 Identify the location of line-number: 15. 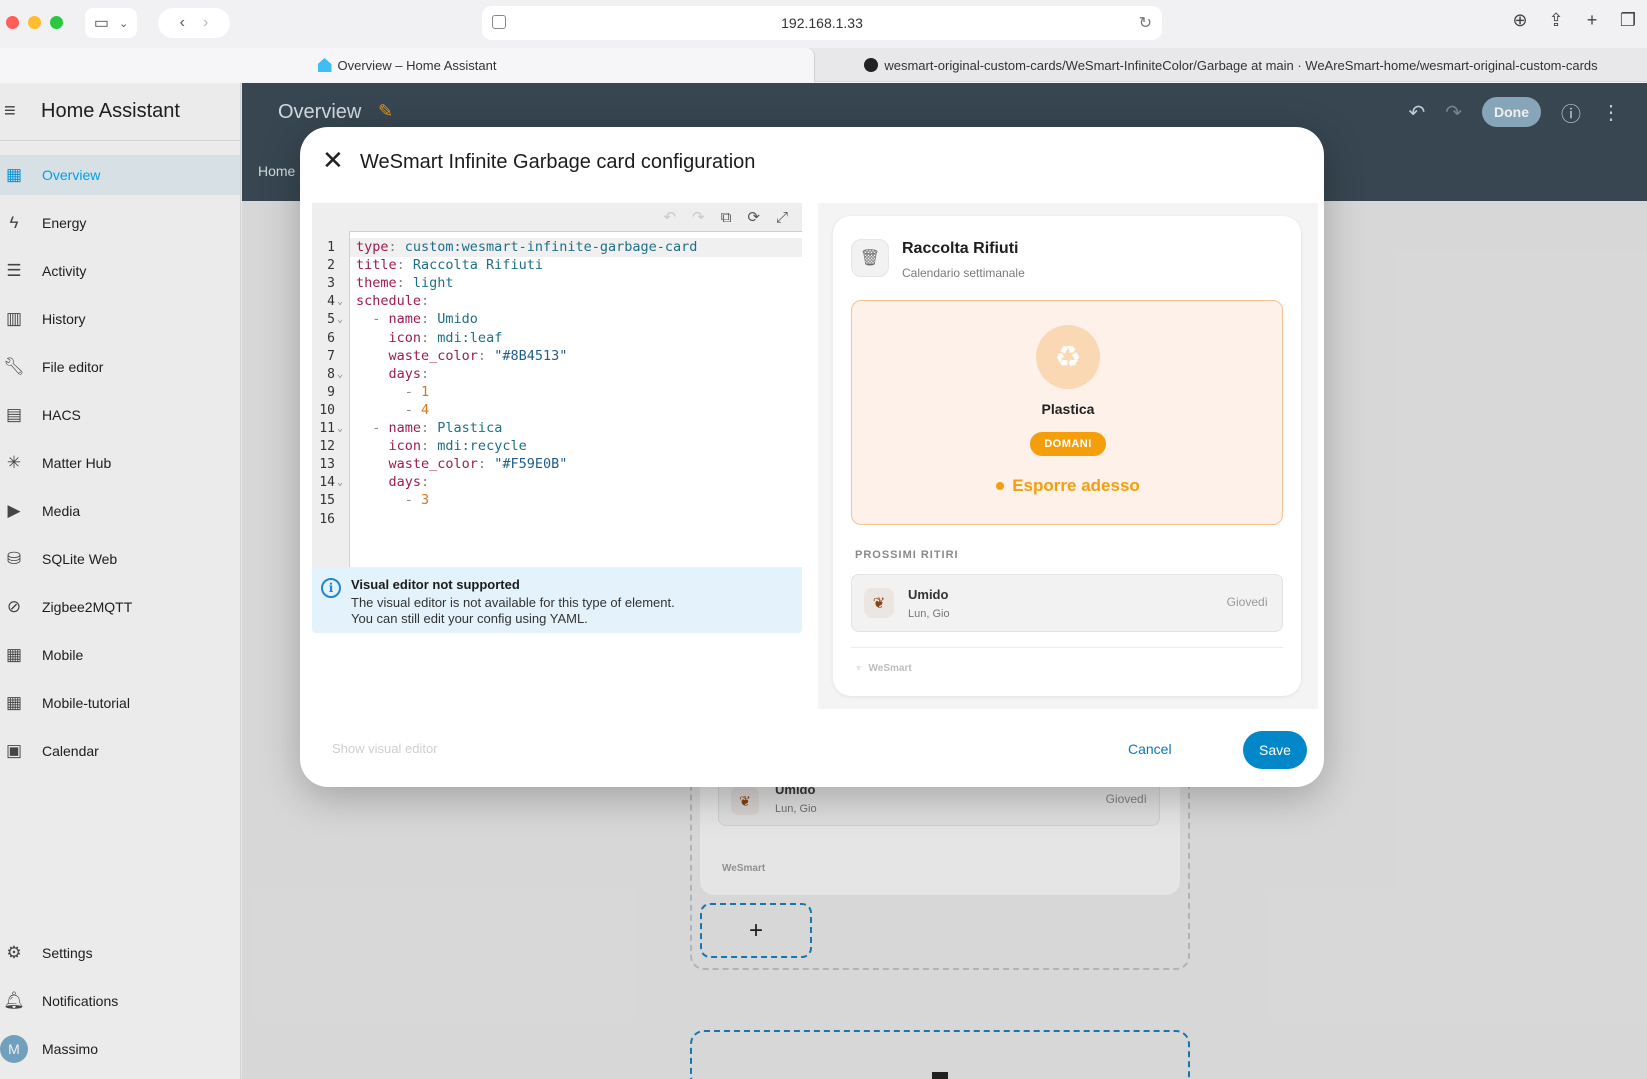
(327, 501).